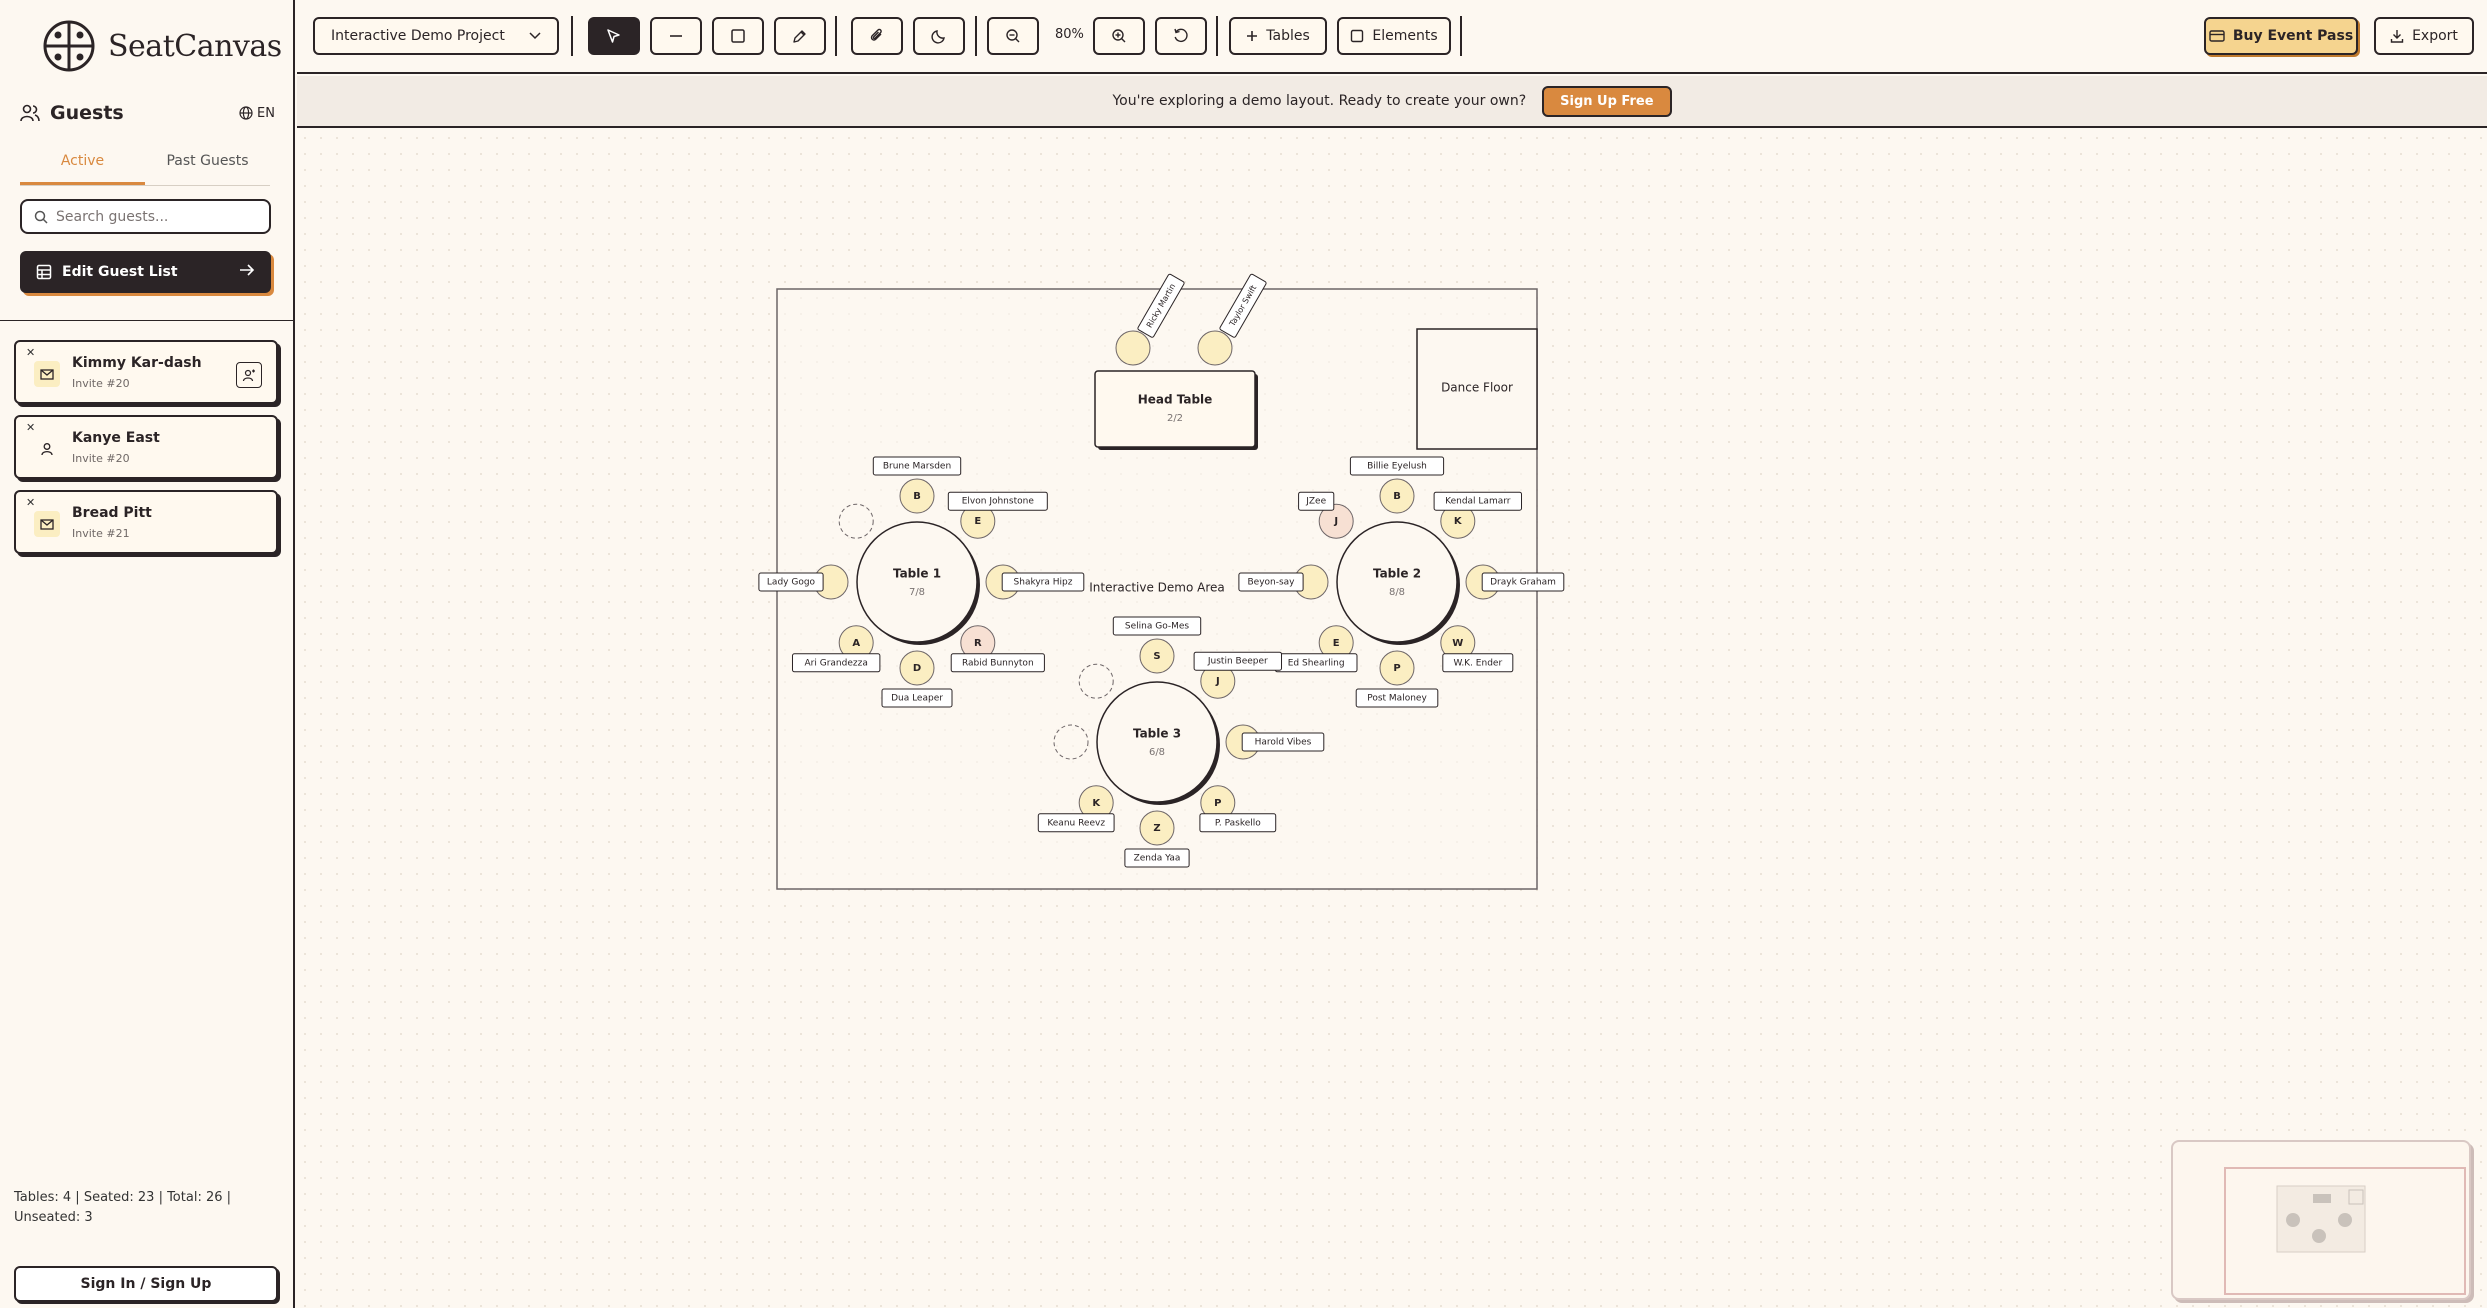  What do you see at coordinates (1119, 36) in the screenshot?
I see `zoom-in-button` at bounding box center [1119, 36].